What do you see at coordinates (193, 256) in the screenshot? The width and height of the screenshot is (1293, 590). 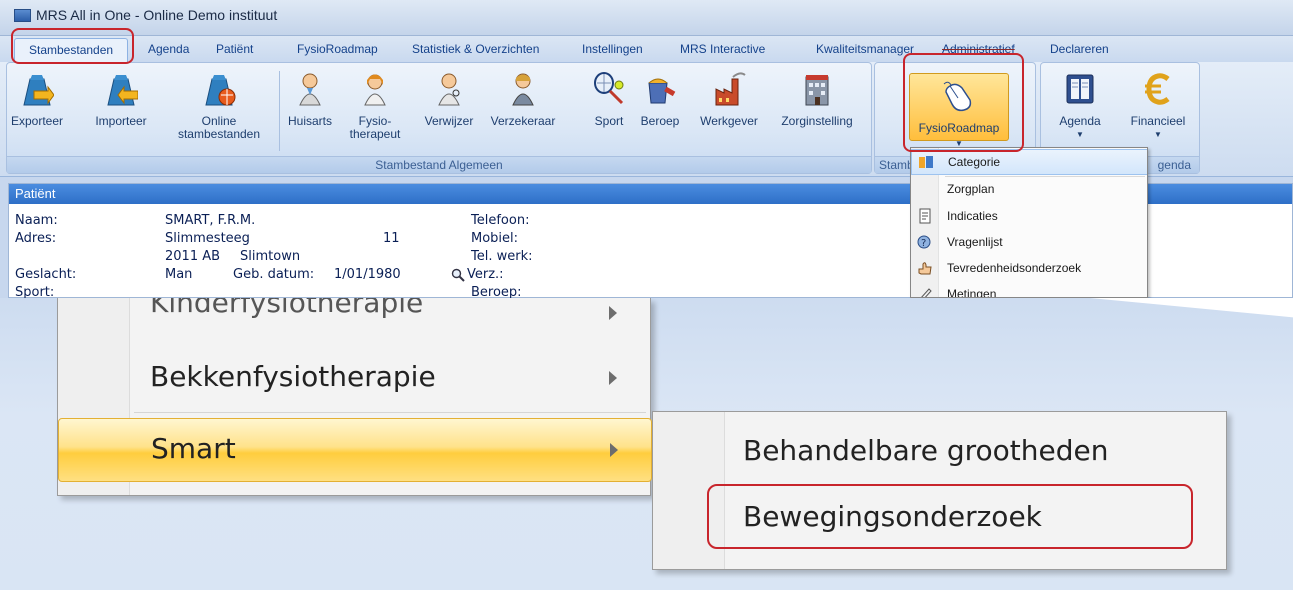 I see `zip-value: 2011 AB` at bounding box center [193, 256].